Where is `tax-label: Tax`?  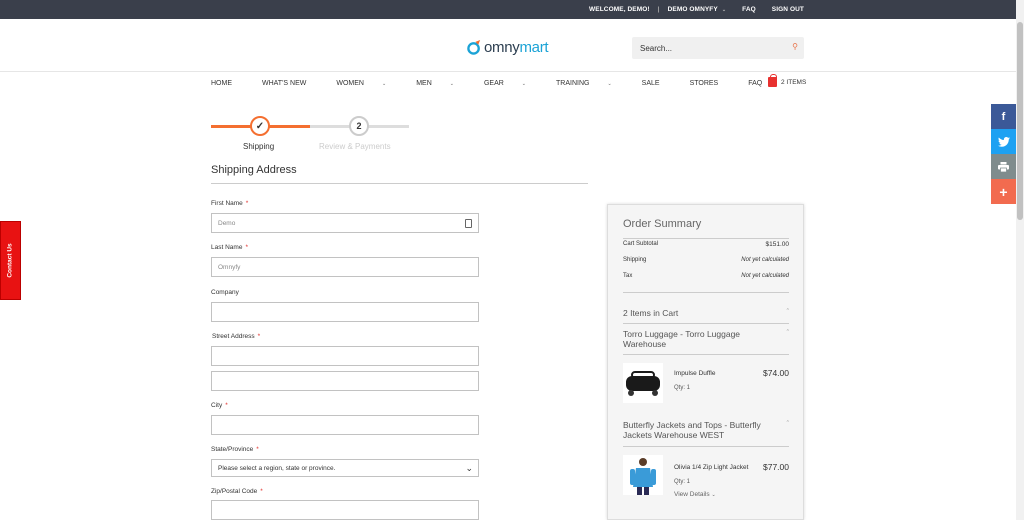 tax-label: Tax is located at coordinates (628, 276).